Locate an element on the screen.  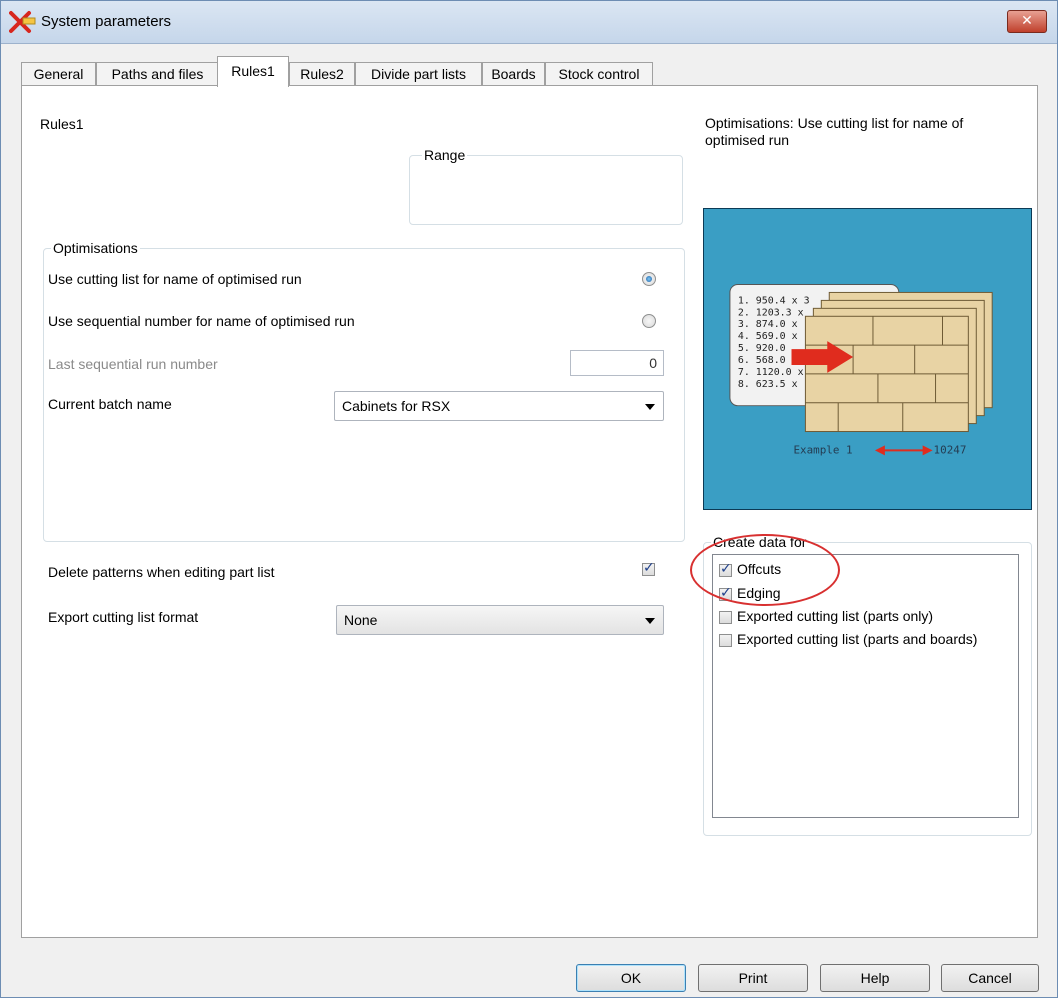
use-sequential-radio is located at coordinates (649, 321).